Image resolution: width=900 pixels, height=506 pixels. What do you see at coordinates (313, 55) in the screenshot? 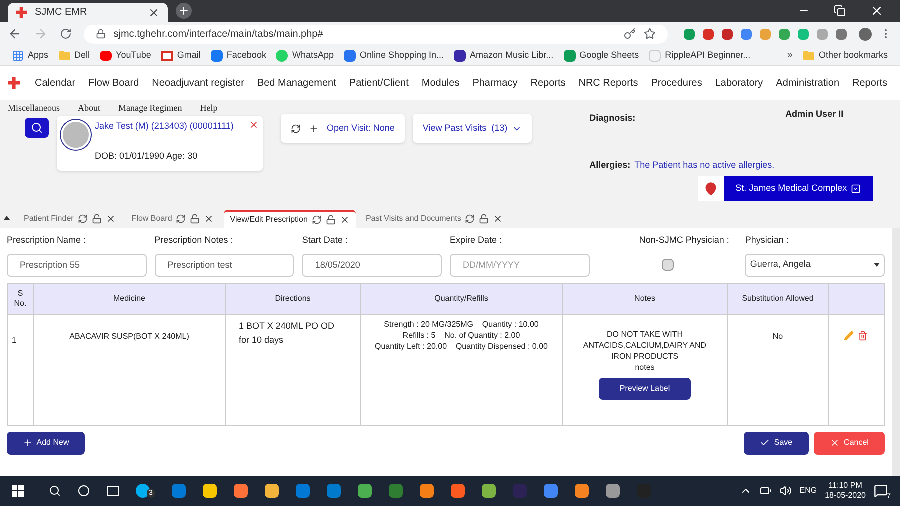
I see `bookmark-link: WhatsApp` at bounding box center [313, 55].